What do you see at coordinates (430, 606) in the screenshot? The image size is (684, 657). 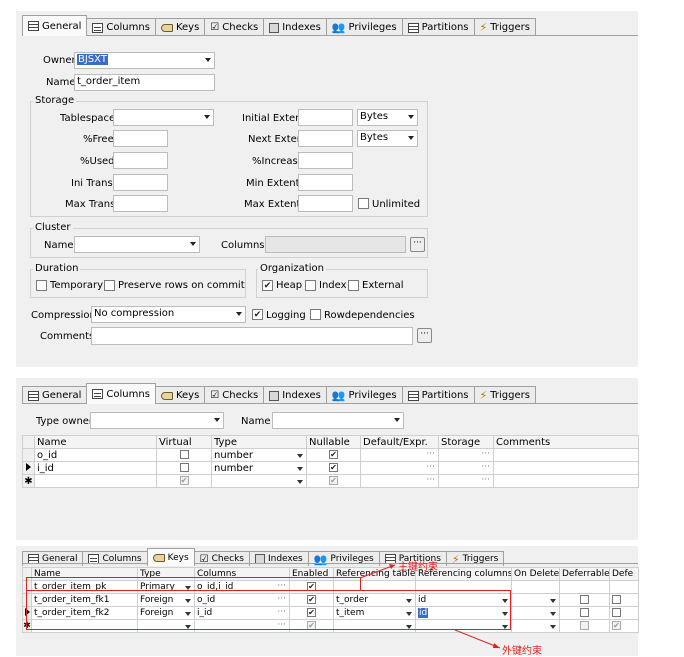 I see `annotation-arrows` at bounding box center [430, 606].